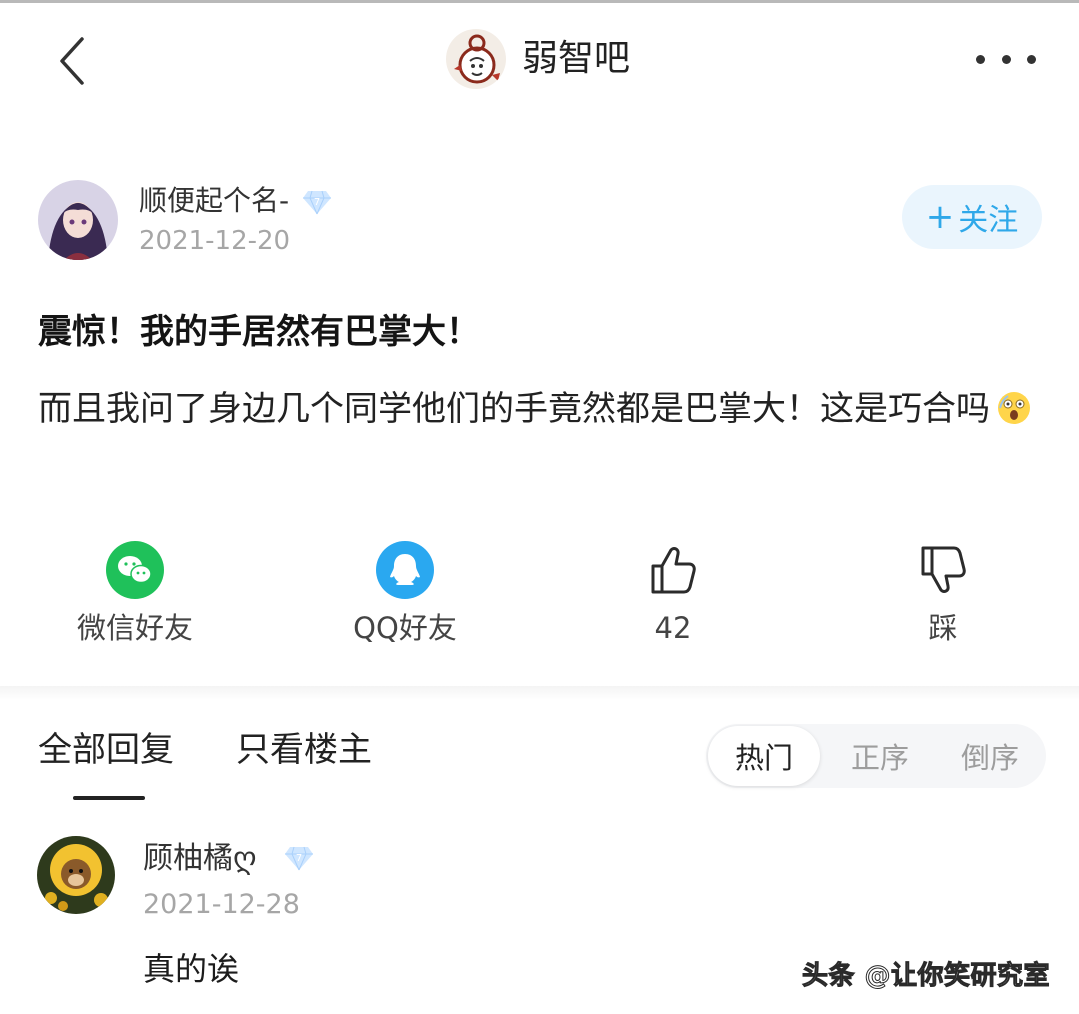 The width and height of the screenshot is (1079, 1014). I want to click on share-wechat-button: 微信好友, so click(135, 595).